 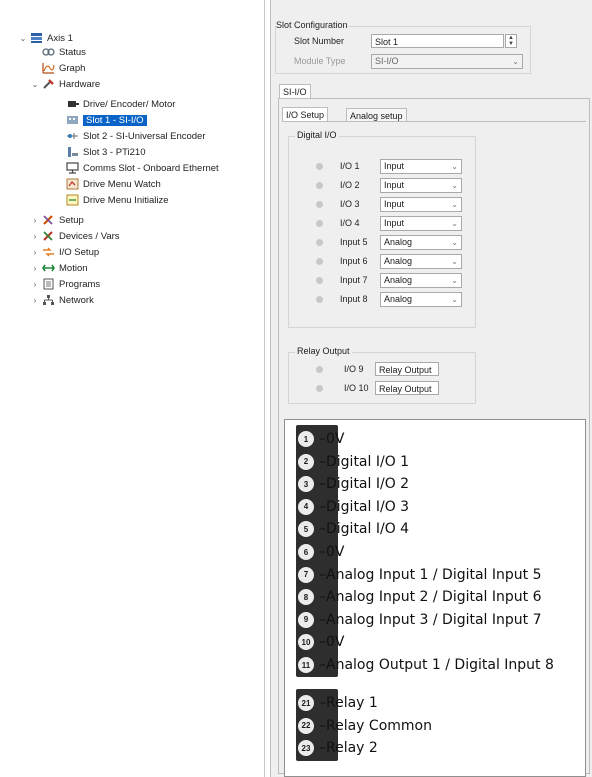 What do you see at coordinates (306, 642) in the screenshot?
I see `pin-number: 10` at bounding box center [306, 642].